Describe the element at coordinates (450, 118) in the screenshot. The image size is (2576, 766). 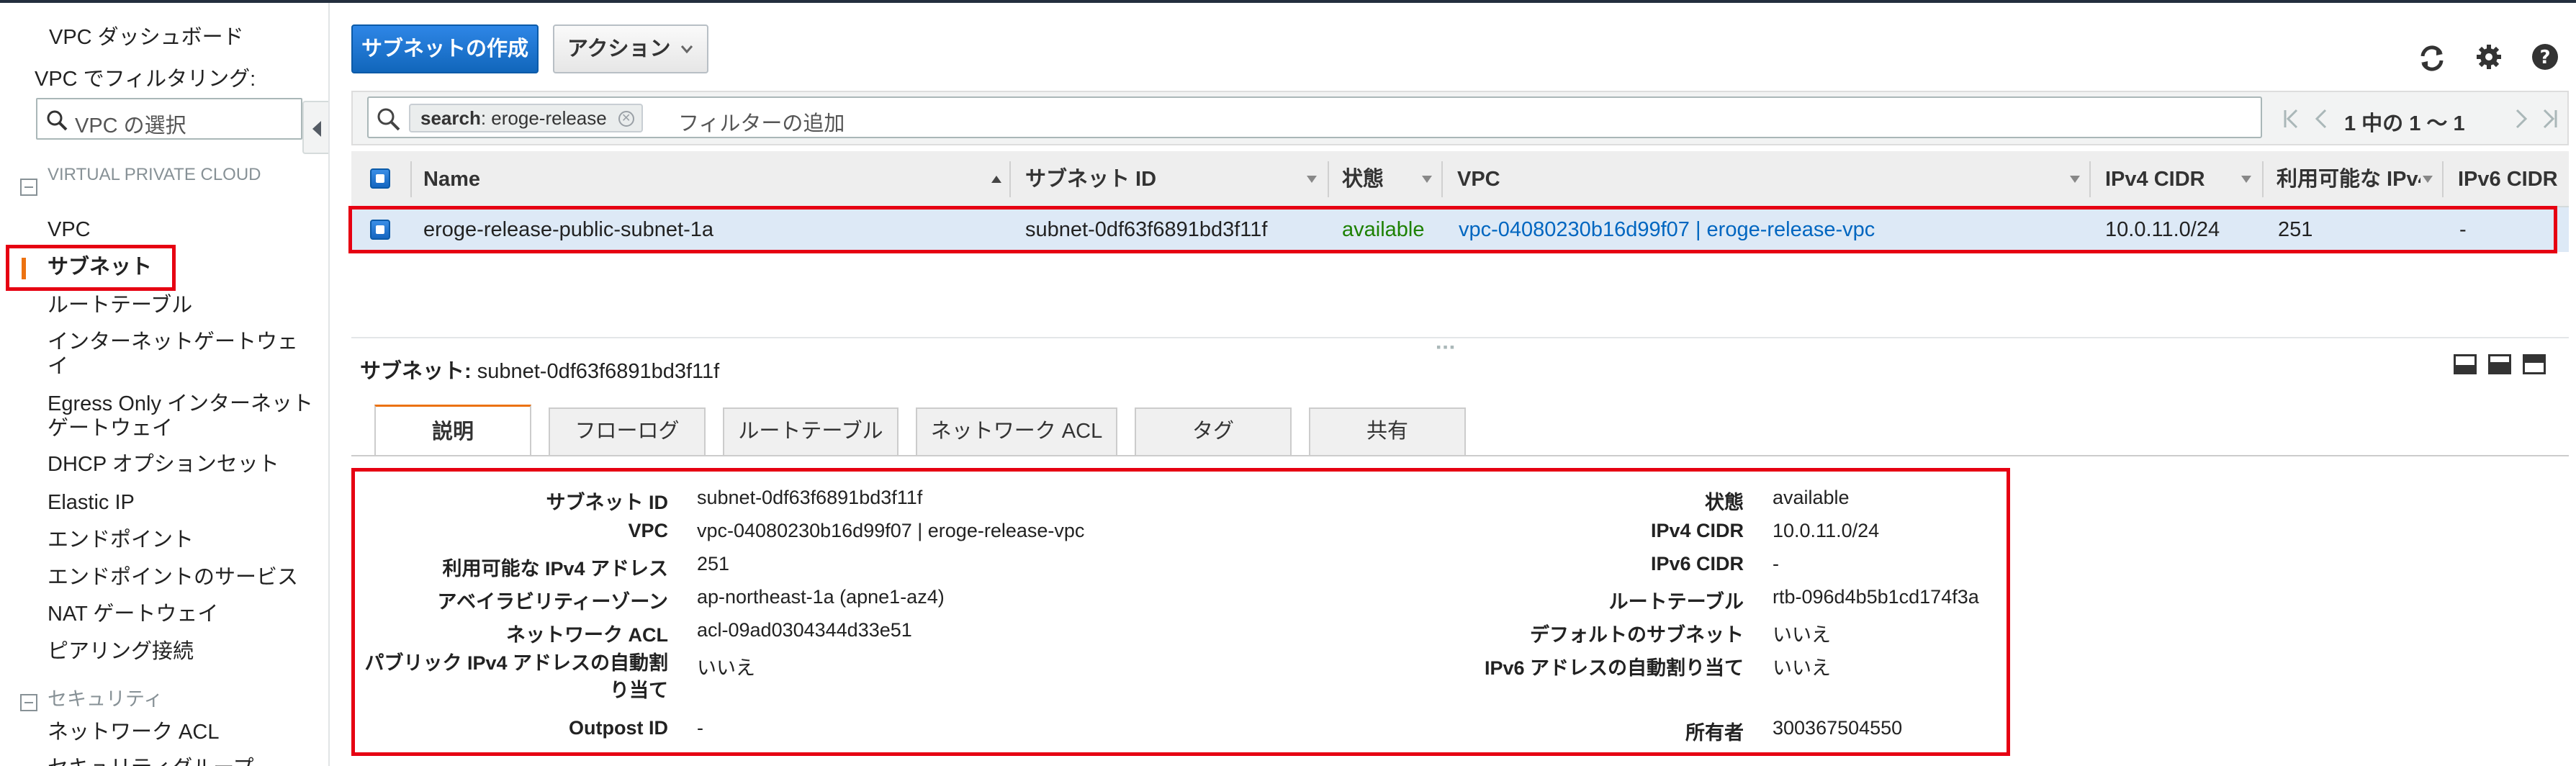
I see `filter-token-key: search` at that location.